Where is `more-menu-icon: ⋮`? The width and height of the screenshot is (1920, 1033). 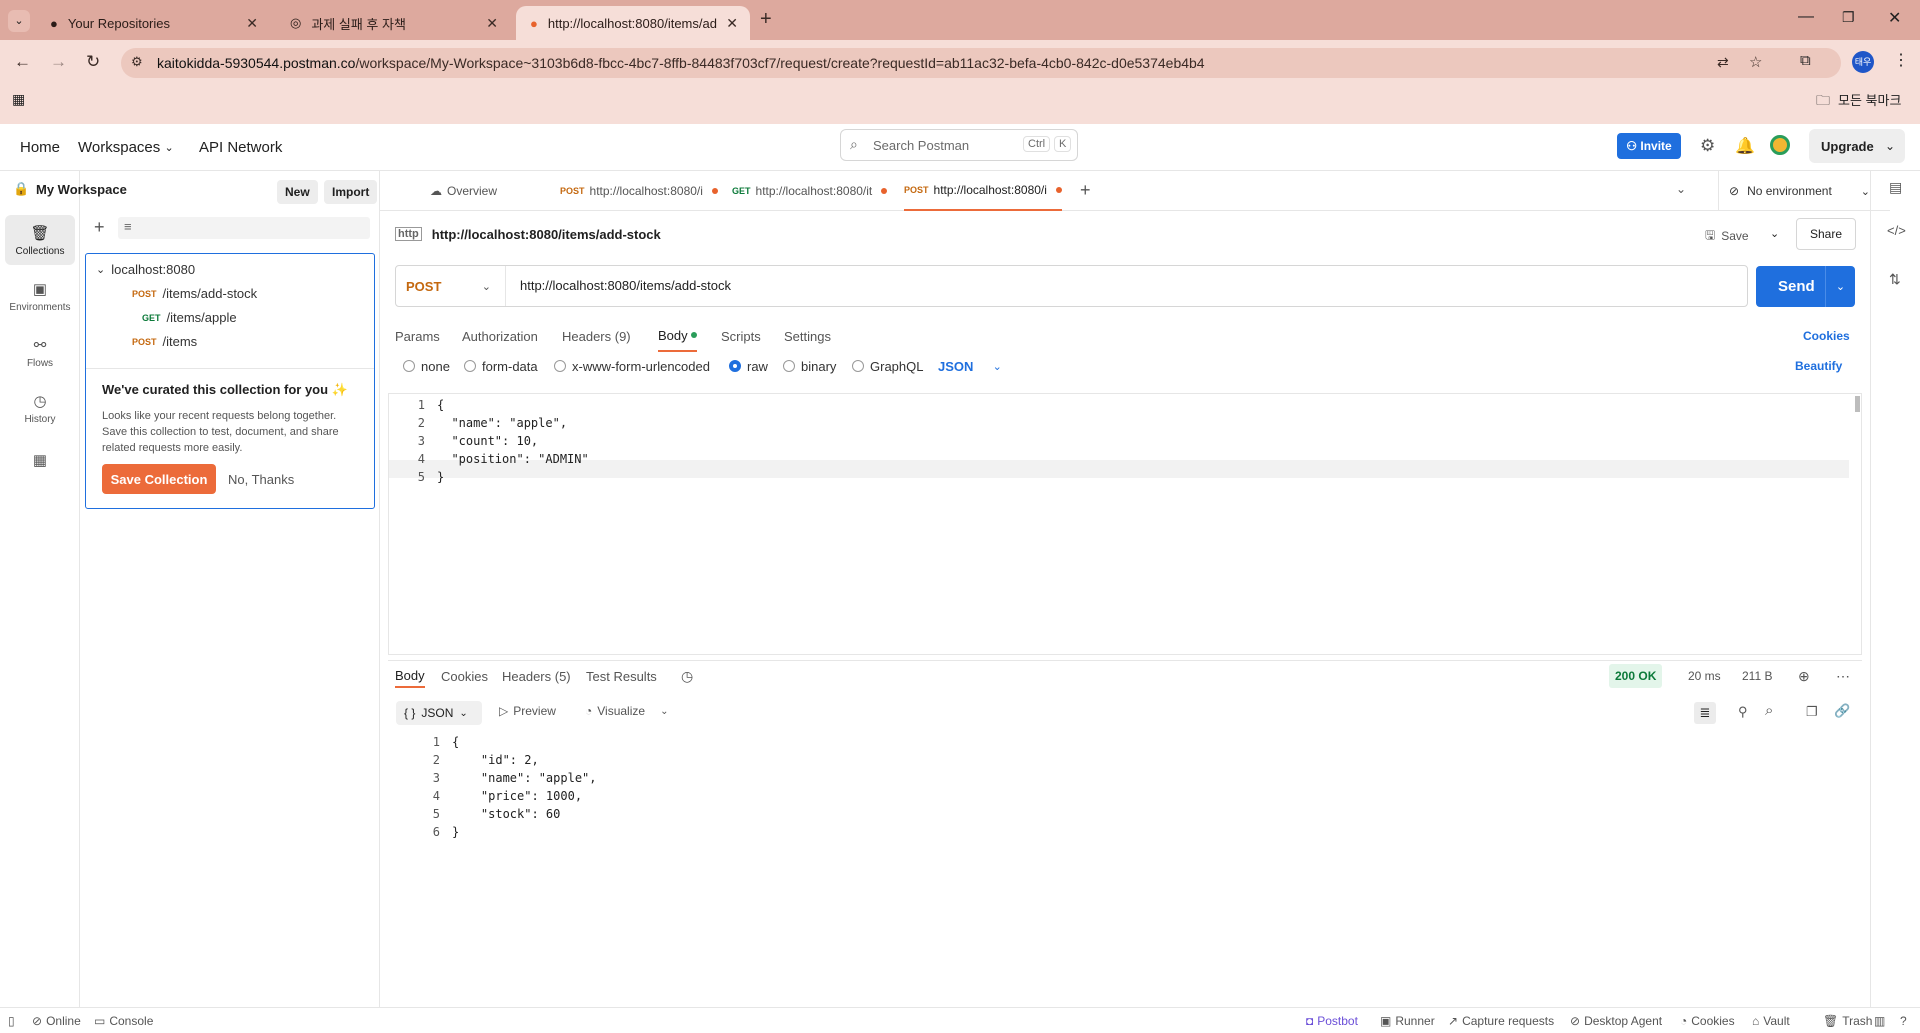 more-menu-icon: ⋮ is located at coordinates (1901, 60).